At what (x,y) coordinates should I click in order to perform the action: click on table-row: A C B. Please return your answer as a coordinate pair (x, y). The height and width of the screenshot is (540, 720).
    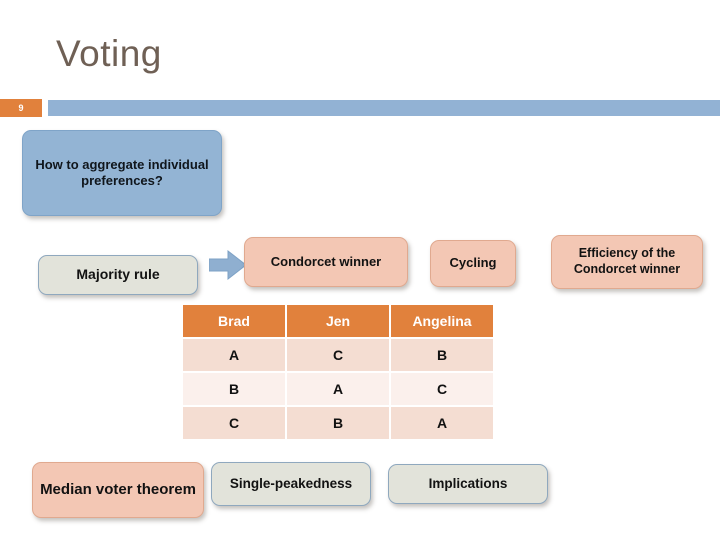
    Looking at the image, I should click on (338, 355).